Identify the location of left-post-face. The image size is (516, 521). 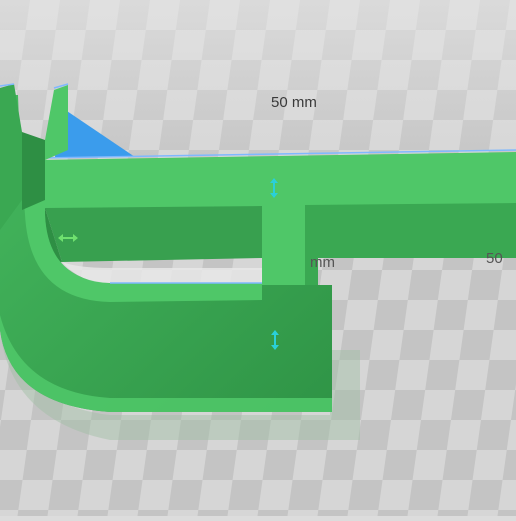
(33, 171).